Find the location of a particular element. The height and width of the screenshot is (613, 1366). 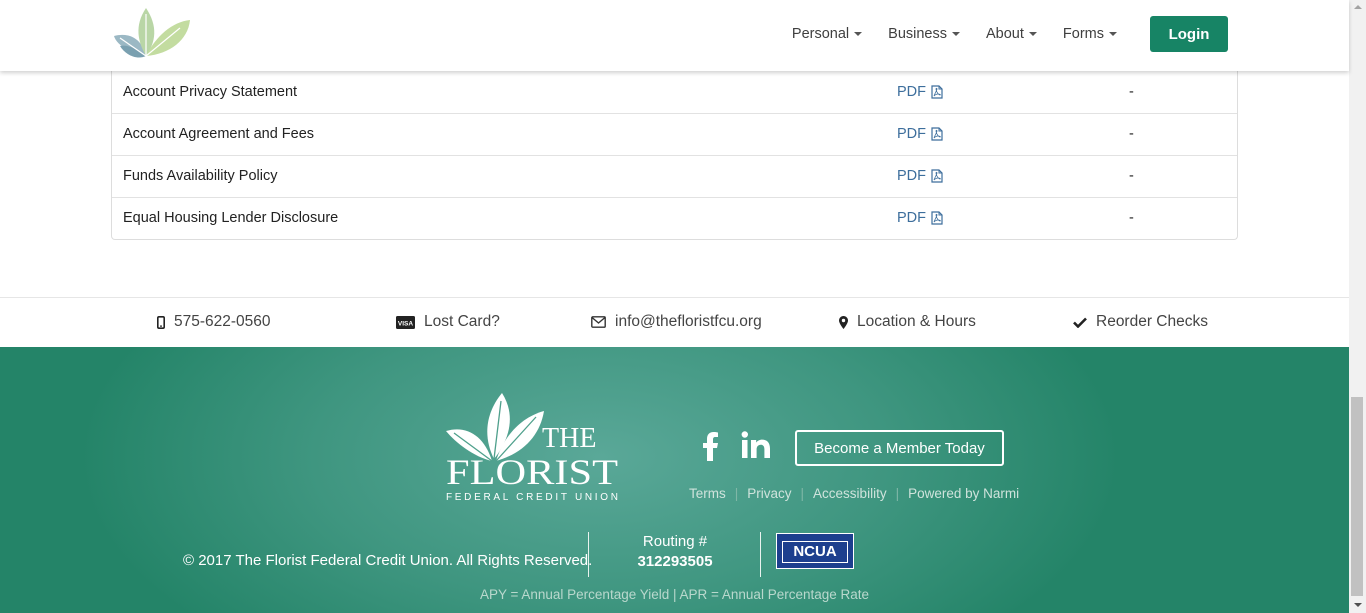

footer-link-narmi: Powered by Narmi is located at coordinates (963, 493).